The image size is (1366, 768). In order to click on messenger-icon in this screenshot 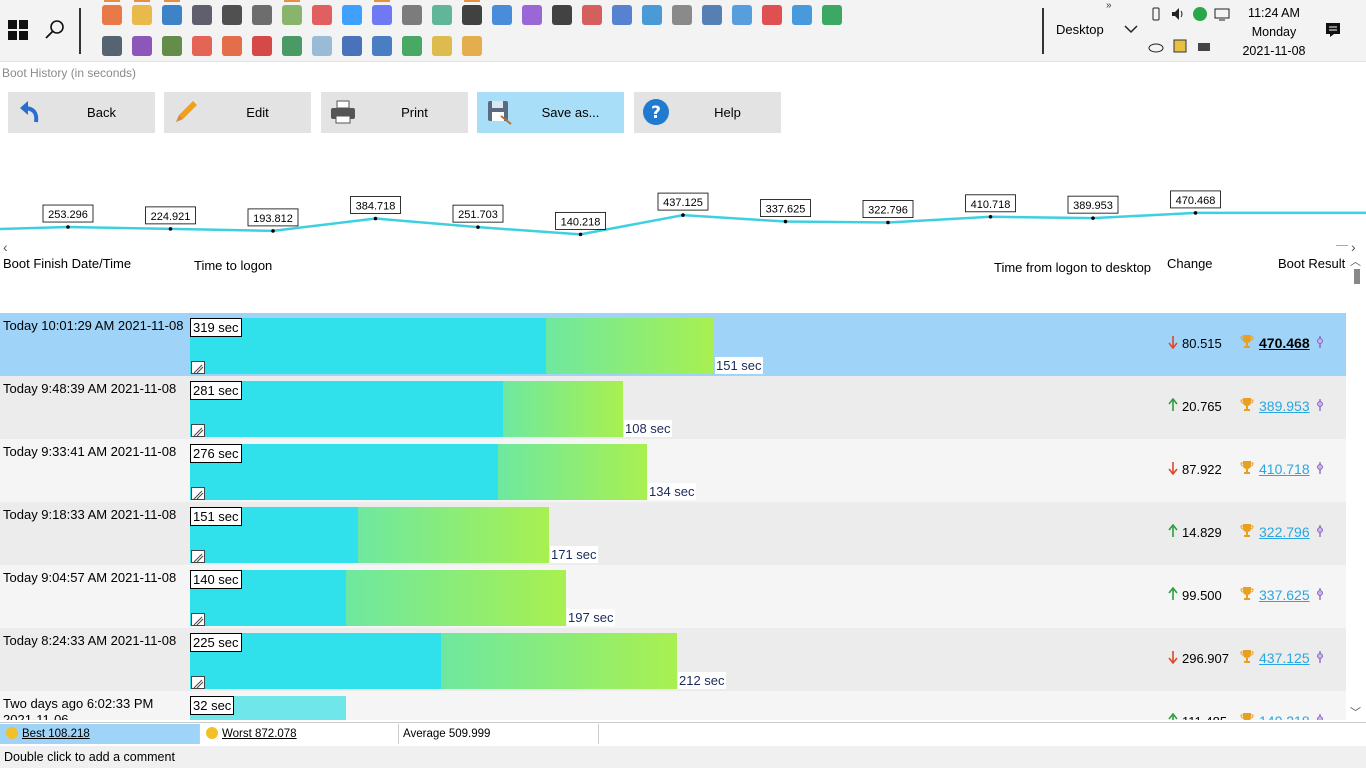, I will do `click(352, 15)`.